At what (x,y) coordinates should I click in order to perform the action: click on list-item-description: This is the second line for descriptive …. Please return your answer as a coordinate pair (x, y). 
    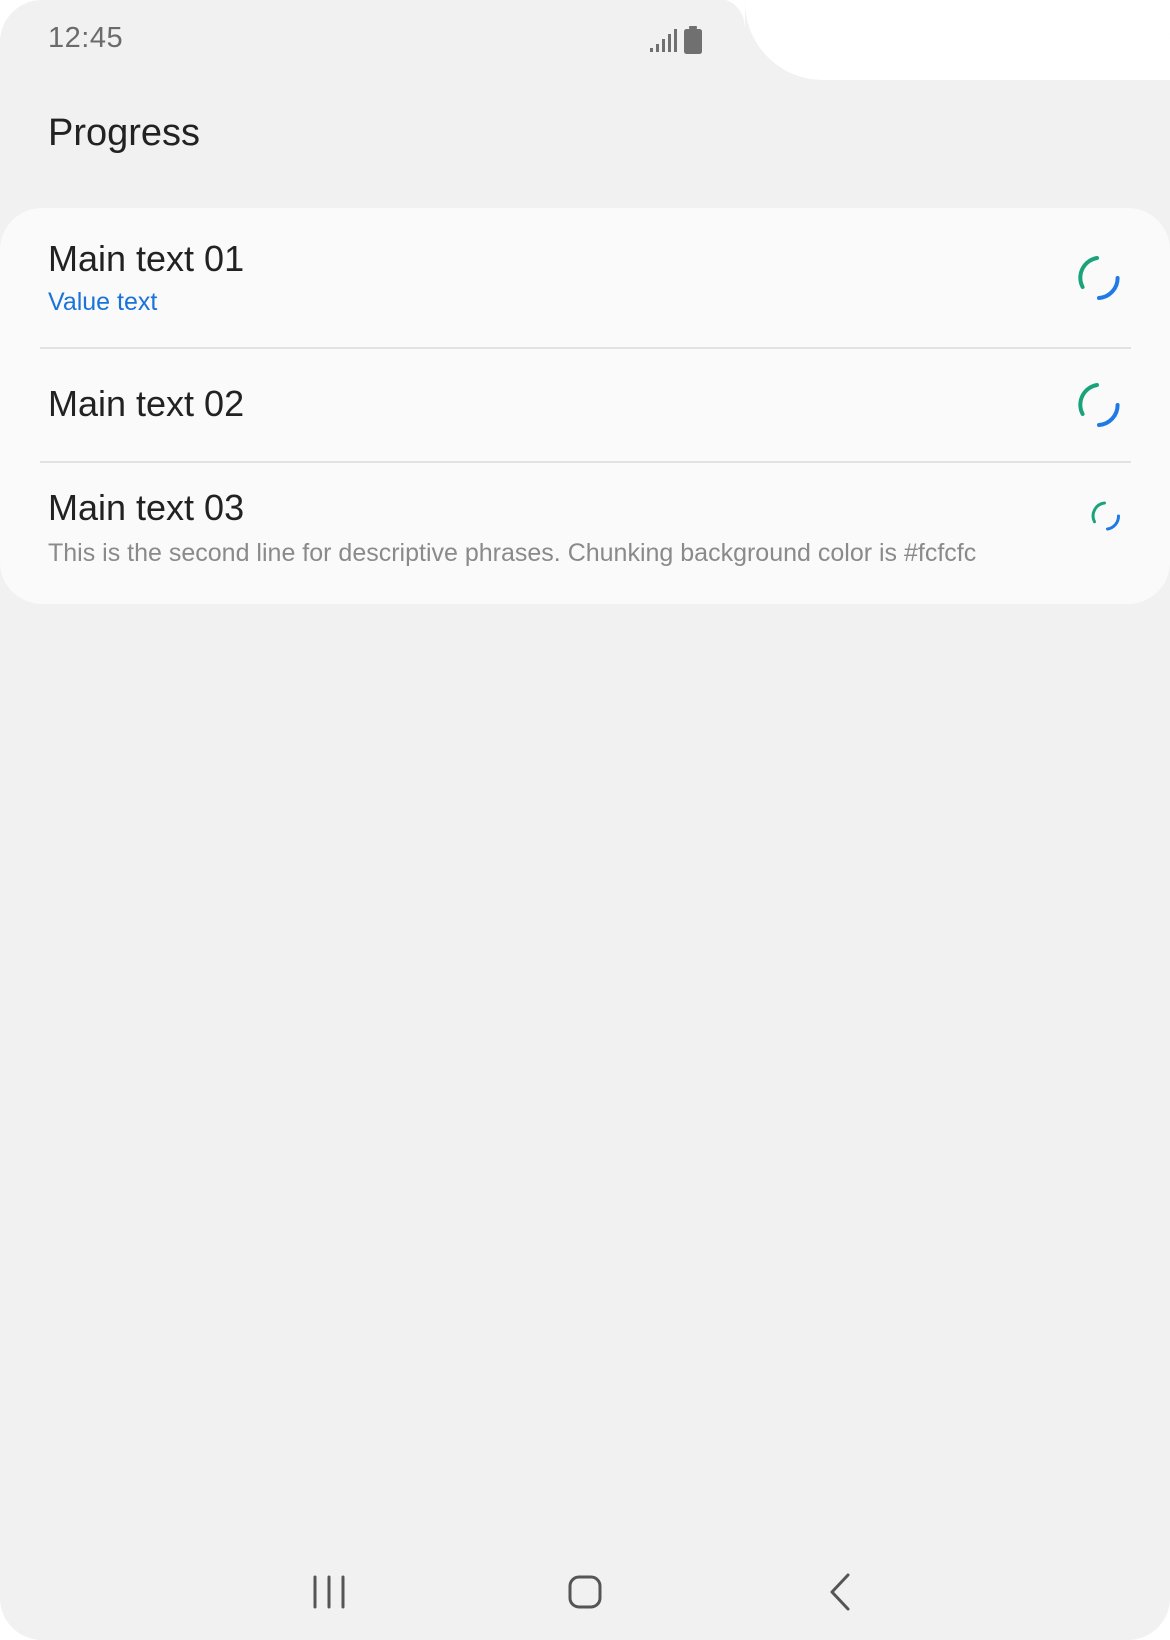
    Looking at the image, I should click on (512, 553).